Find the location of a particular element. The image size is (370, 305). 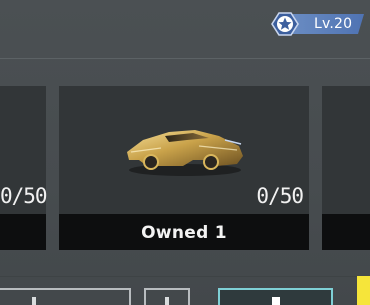

owned-status: Owned 1 is located at coordinates (184, 233).